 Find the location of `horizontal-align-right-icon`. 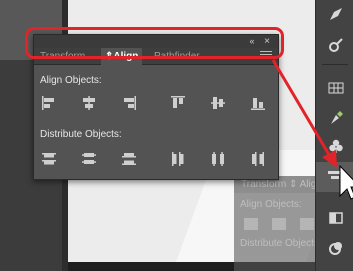

horizontal-align-right-icon is located at coordinates (129, 103).